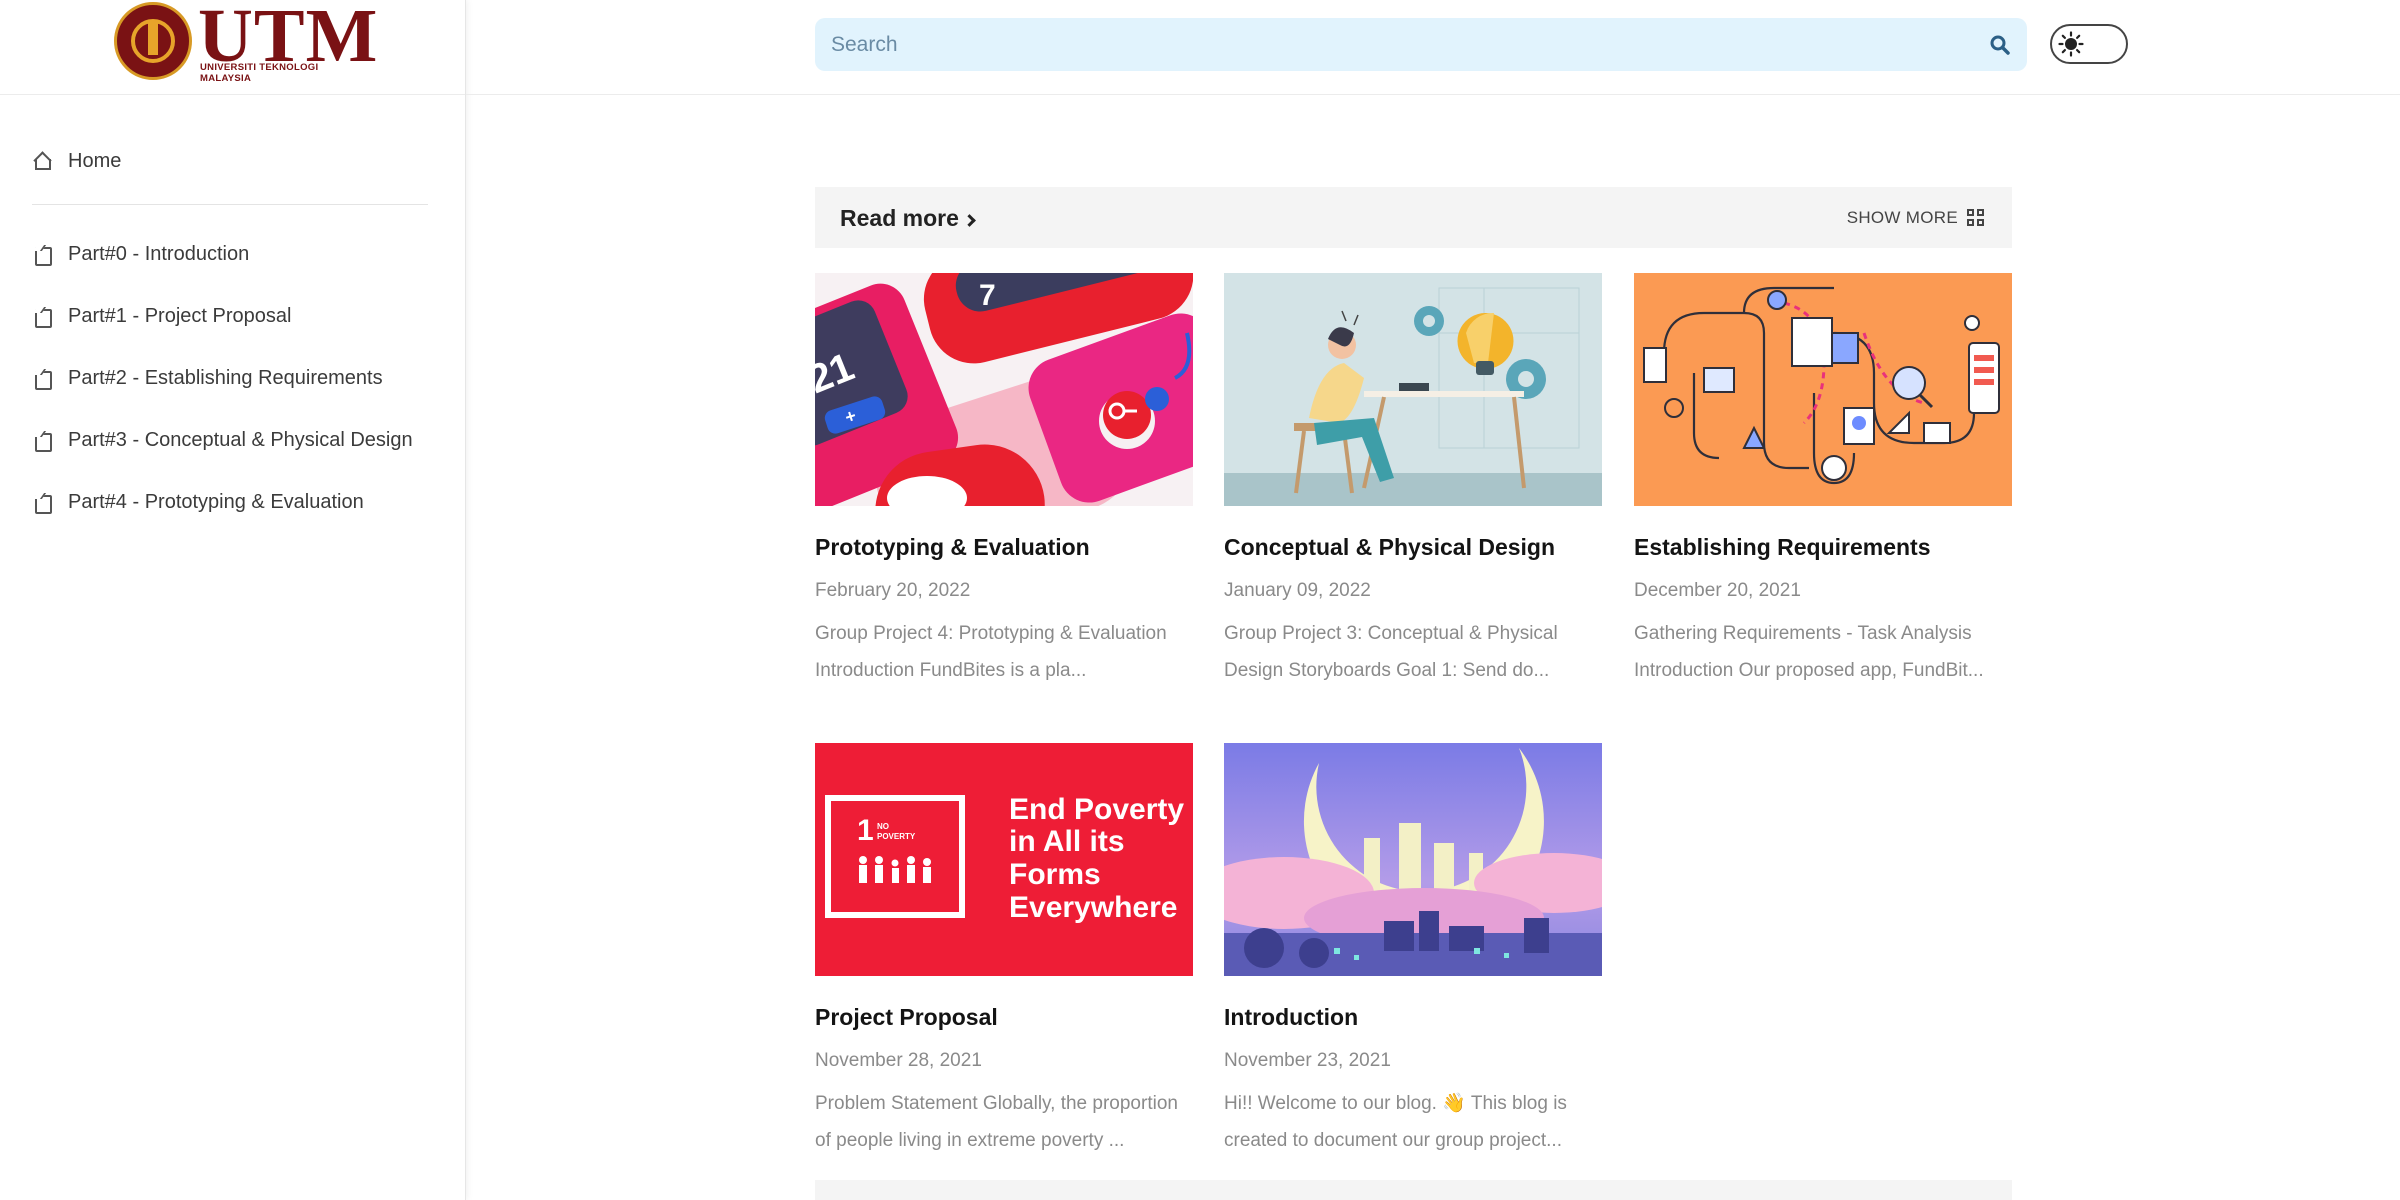 Image resolution: width=2400 pixels, height=1200 pixels. Describe the element at coordinates (883, 826) in the screenshot. I see `svg-text: NO` at that location.